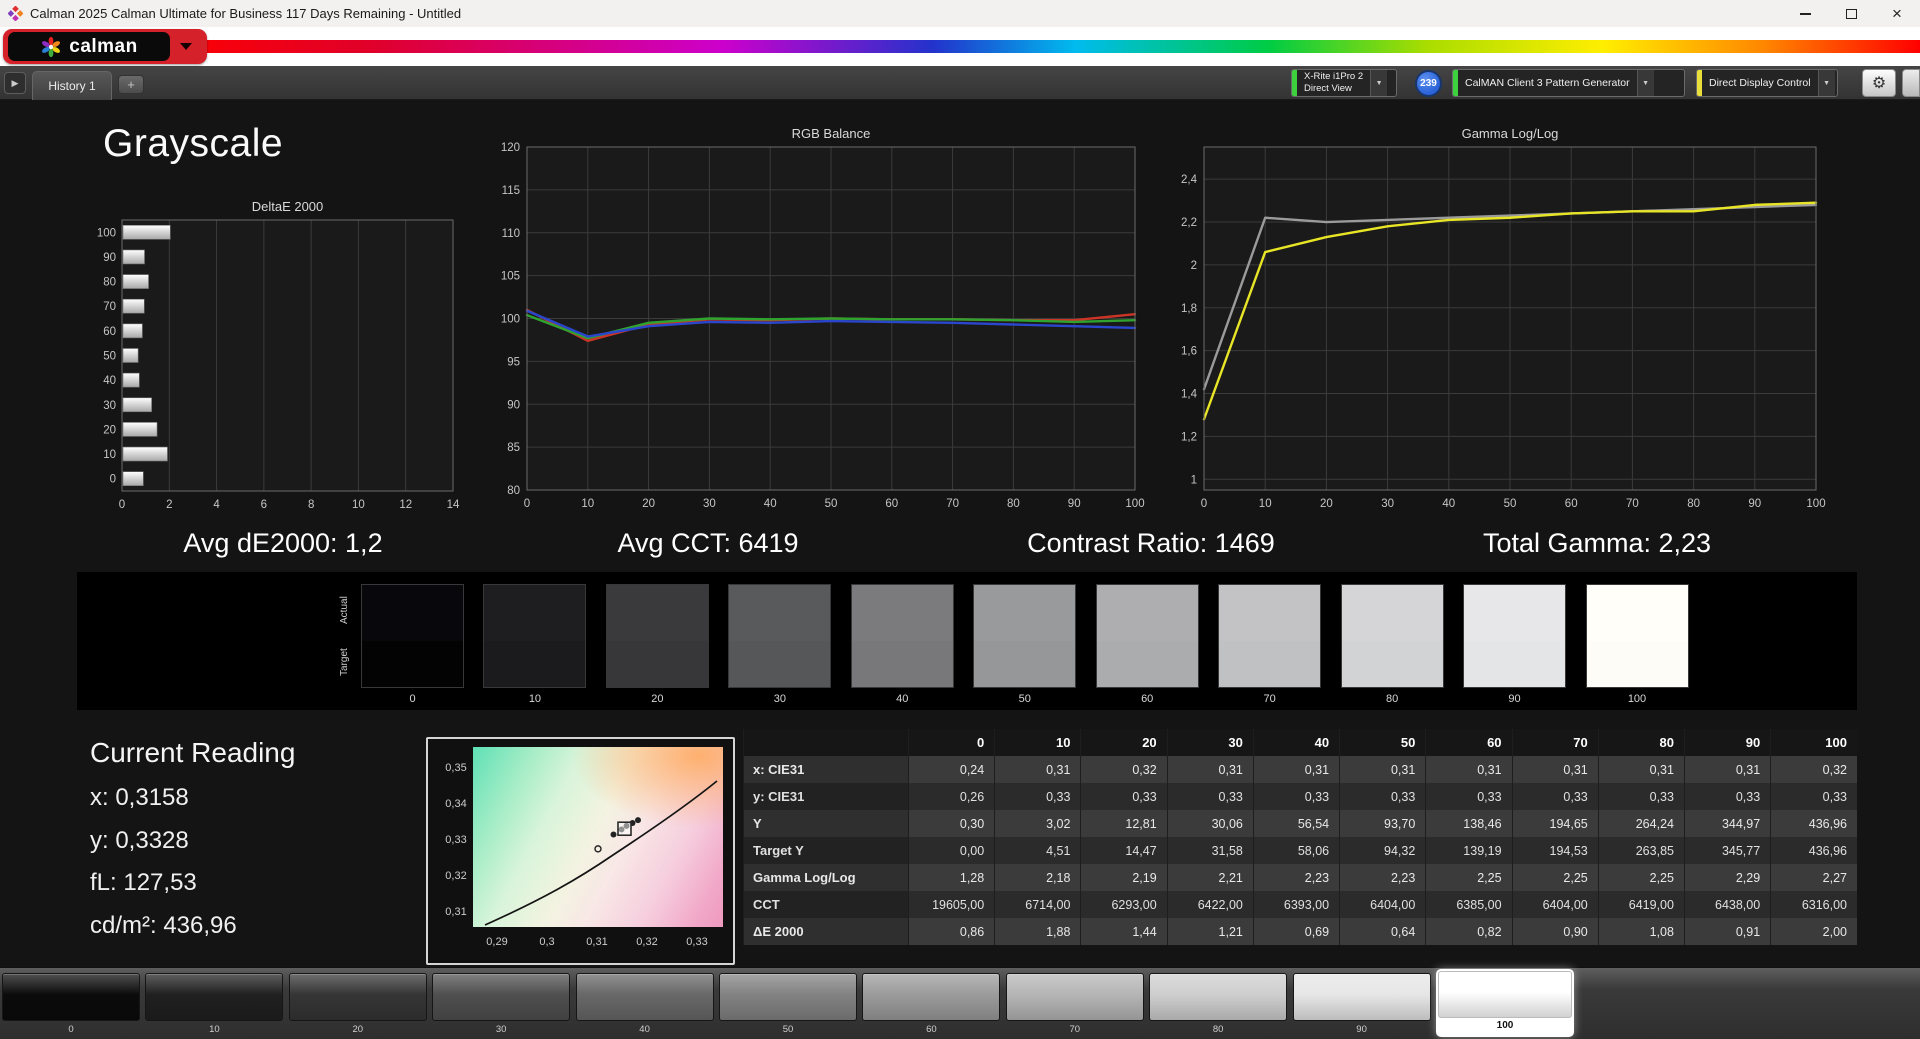  I want to click on app-icon, so click(15, 13).